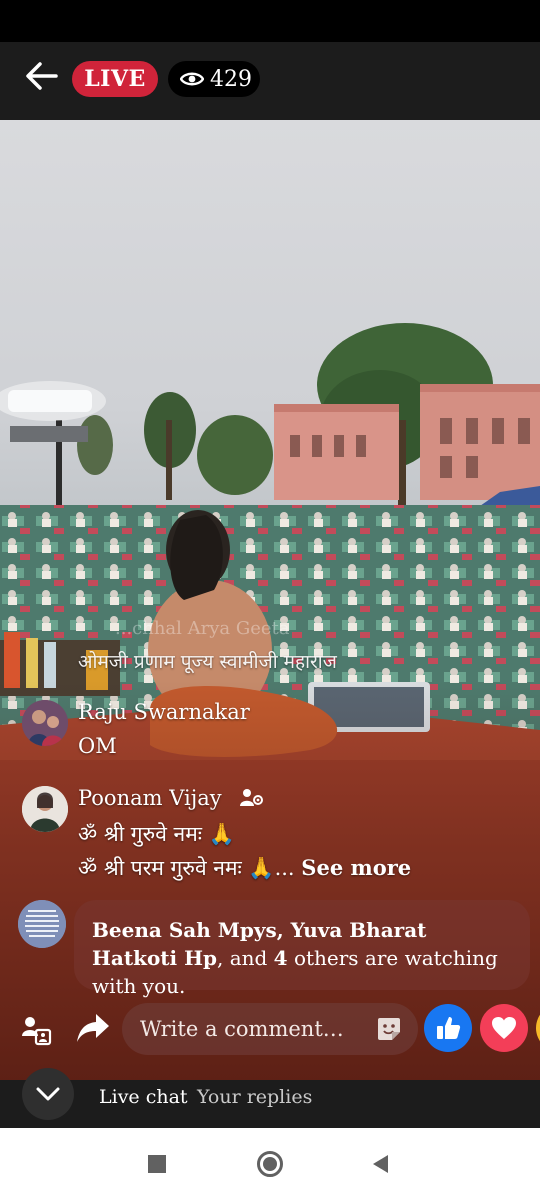  What do you see at coordinates (270, 21) in the screenshot?
I see `status-bar` at bounding box center [270, 21].